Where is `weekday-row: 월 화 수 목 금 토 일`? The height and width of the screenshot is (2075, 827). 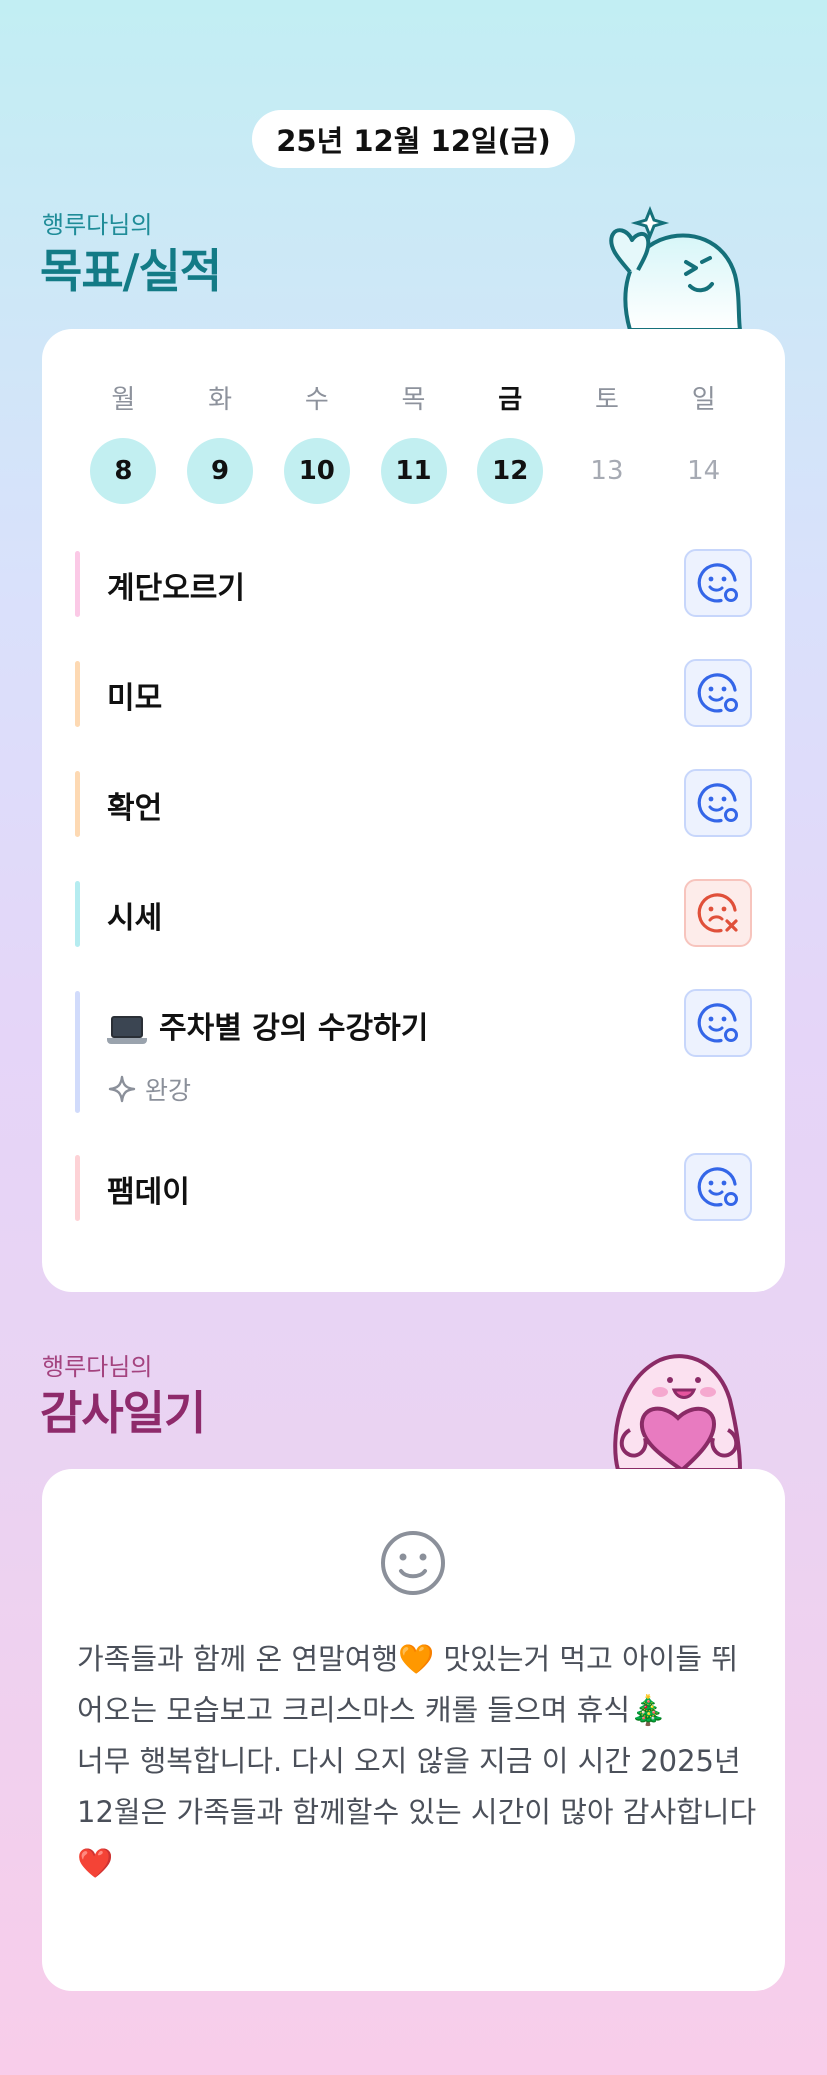 weekday-row: 월 화 수 목 금 토 일 is located at coordinates (413, 397).